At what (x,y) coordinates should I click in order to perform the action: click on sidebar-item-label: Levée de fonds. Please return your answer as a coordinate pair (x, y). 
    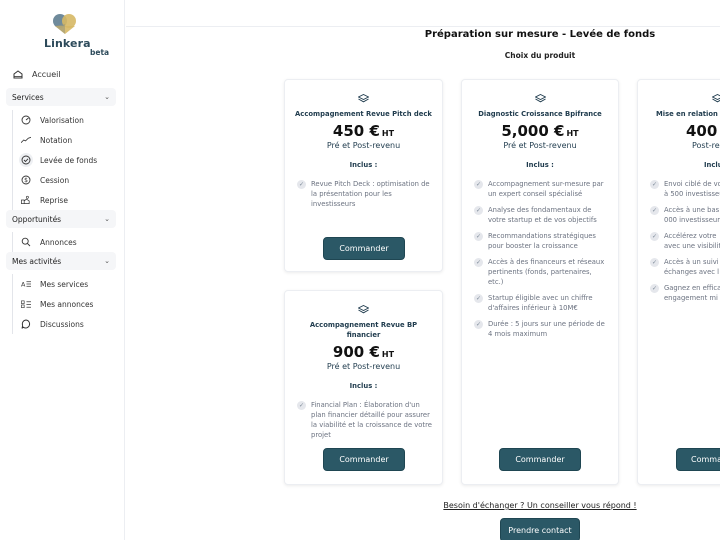
    Looking at the image, I should click on (69, 160).